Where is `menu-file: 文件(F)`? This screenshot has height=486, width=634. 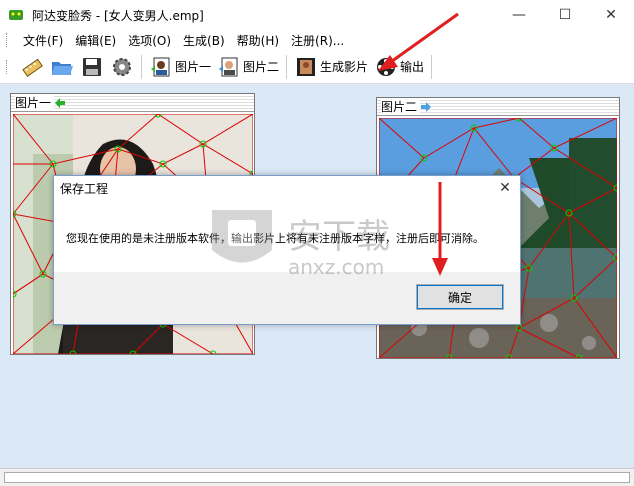 menu-file: 文件(F) is located at coordinates (43, 40).